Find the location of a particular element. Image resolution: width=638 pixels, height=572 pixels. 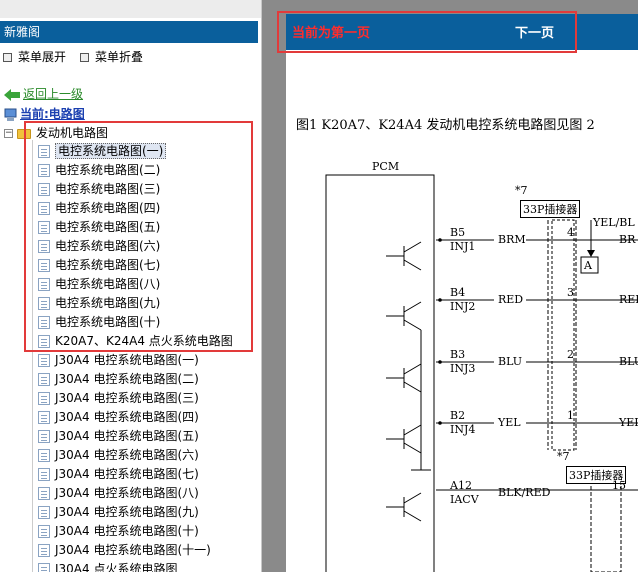

tree-item: J30A4 电控系统电路图(九) is located at coordinates (118, 511).